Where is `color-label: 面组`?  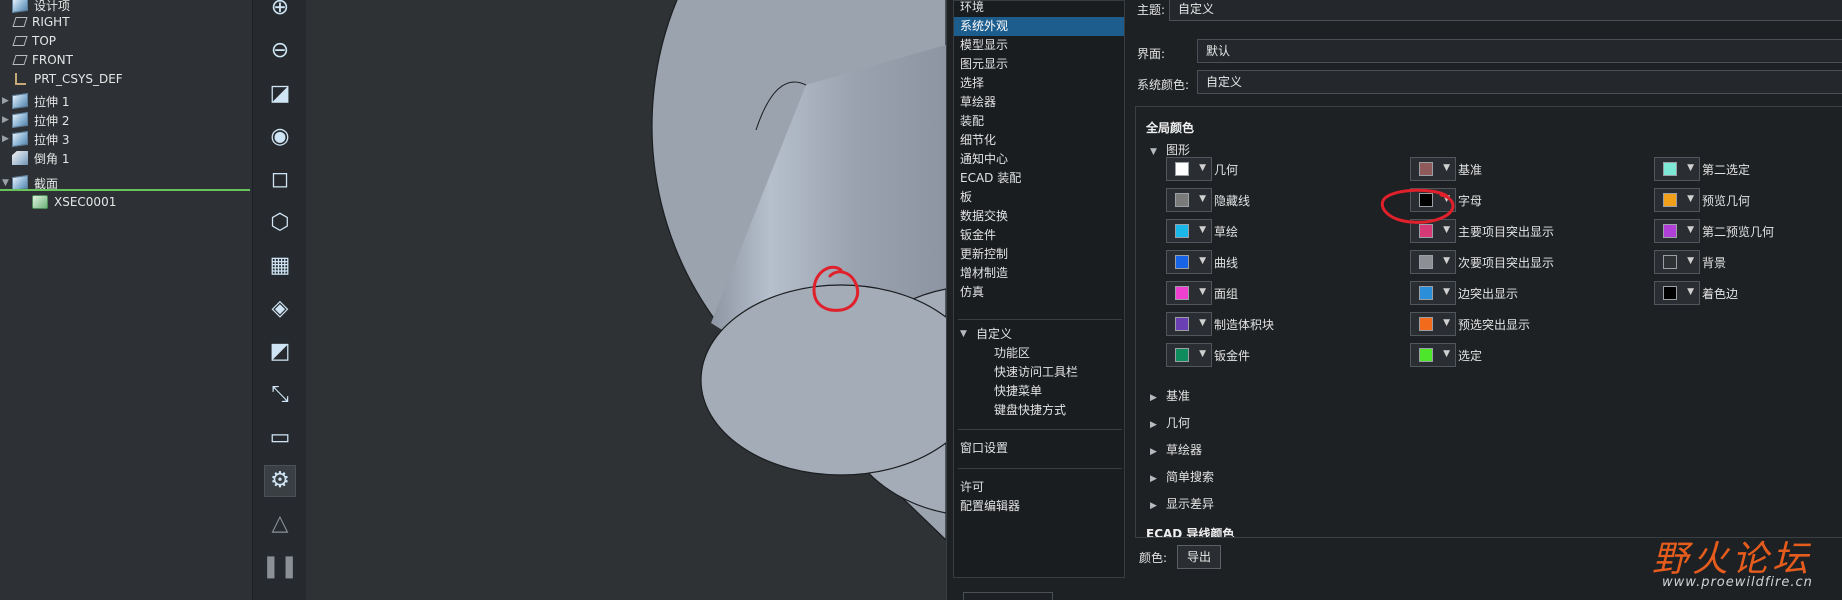
color-label: 面组 is located at coordinates (1226, 294).